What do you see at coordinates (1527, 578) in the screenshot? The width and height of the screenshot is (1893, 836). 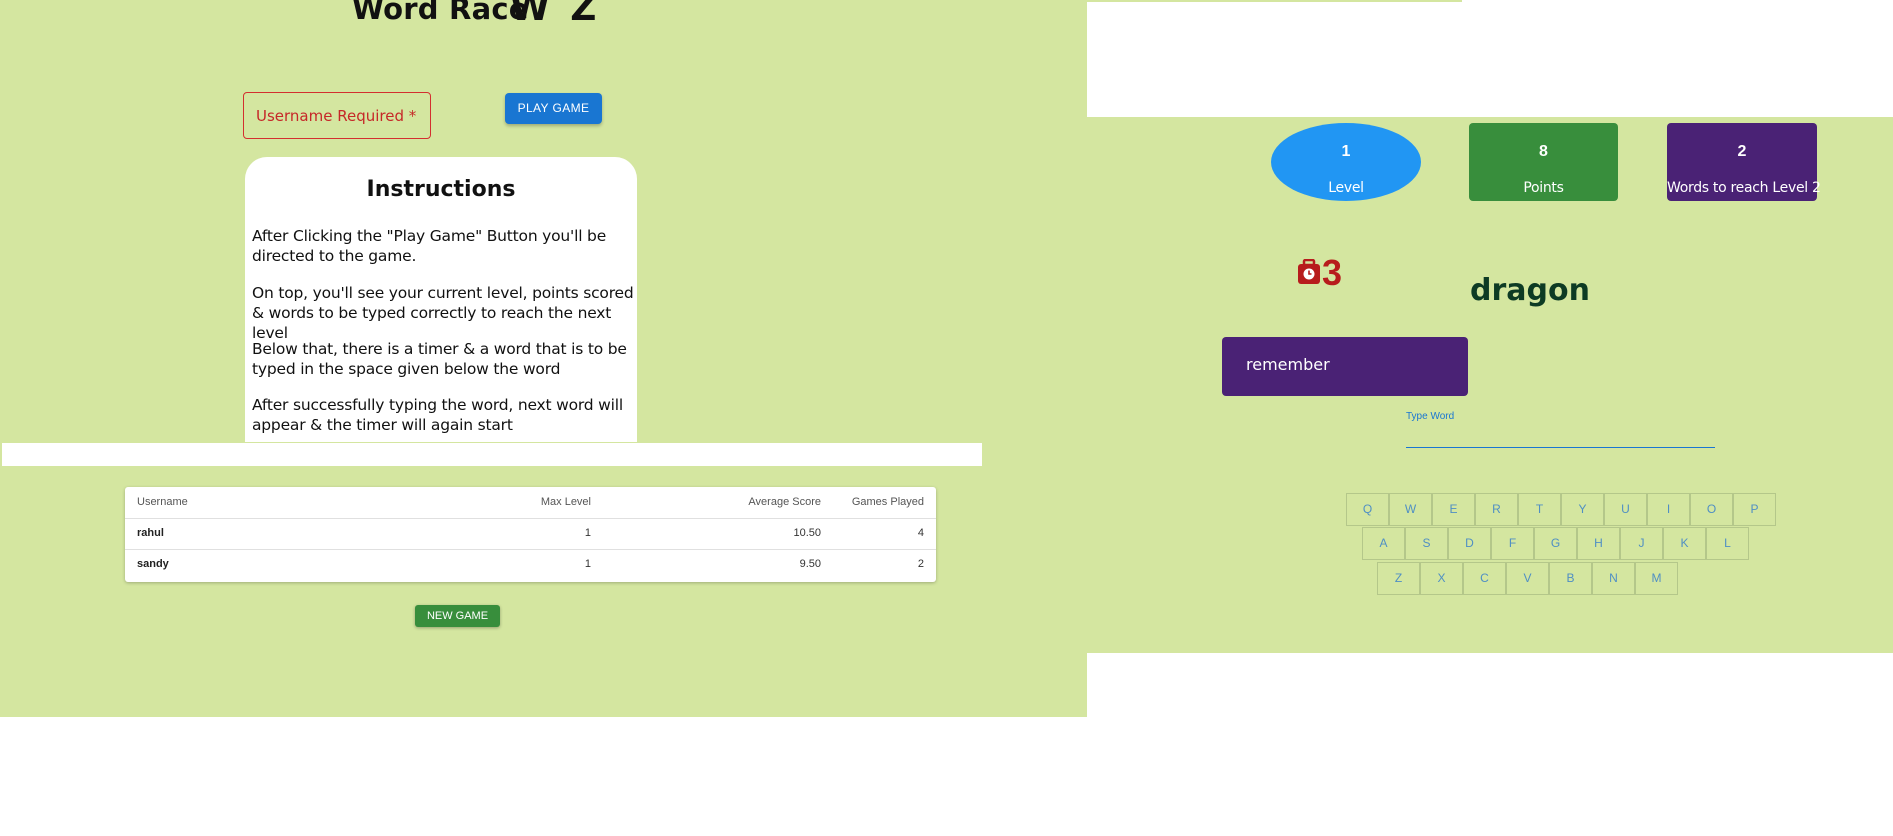 I see `key-v: V` at bounding box center [1527, 578].